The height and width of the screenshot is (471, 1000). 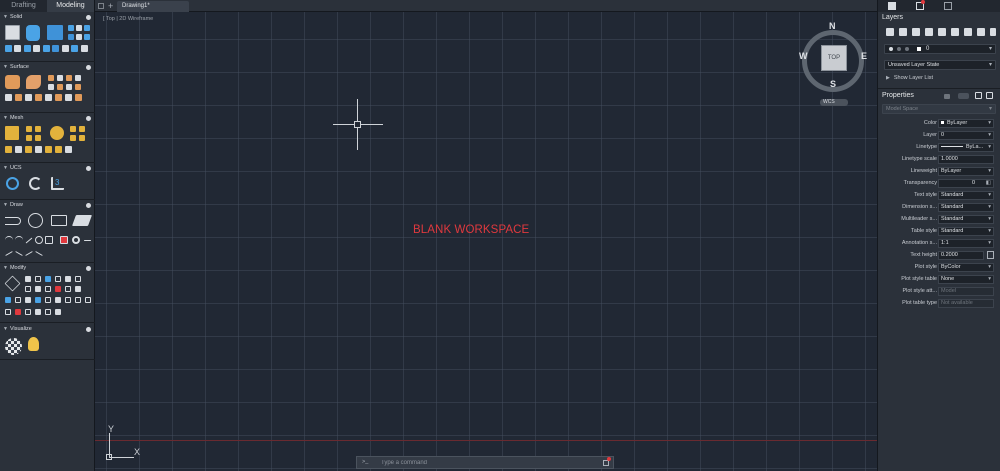 I want to click on section-modify-header: ▼ Modify, so click(x=47, y=268).